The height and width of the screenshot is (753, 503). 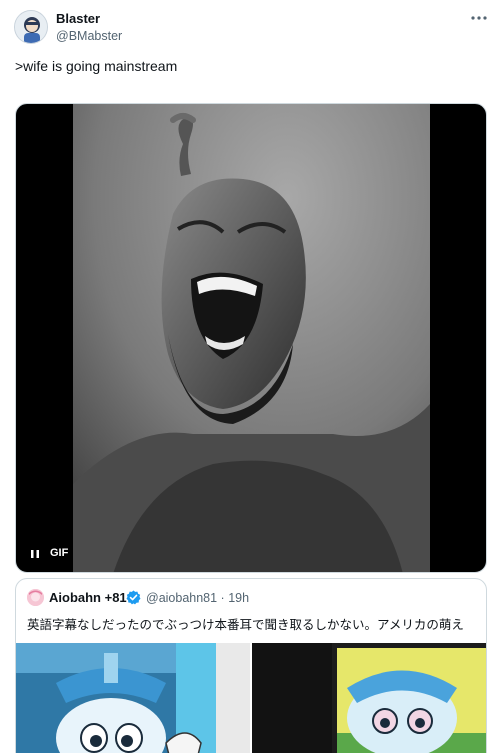 What do you see at coordinates (133, 597) in the screenshot?
I see `verified-badge-icon` at bounding box center [133, 597].